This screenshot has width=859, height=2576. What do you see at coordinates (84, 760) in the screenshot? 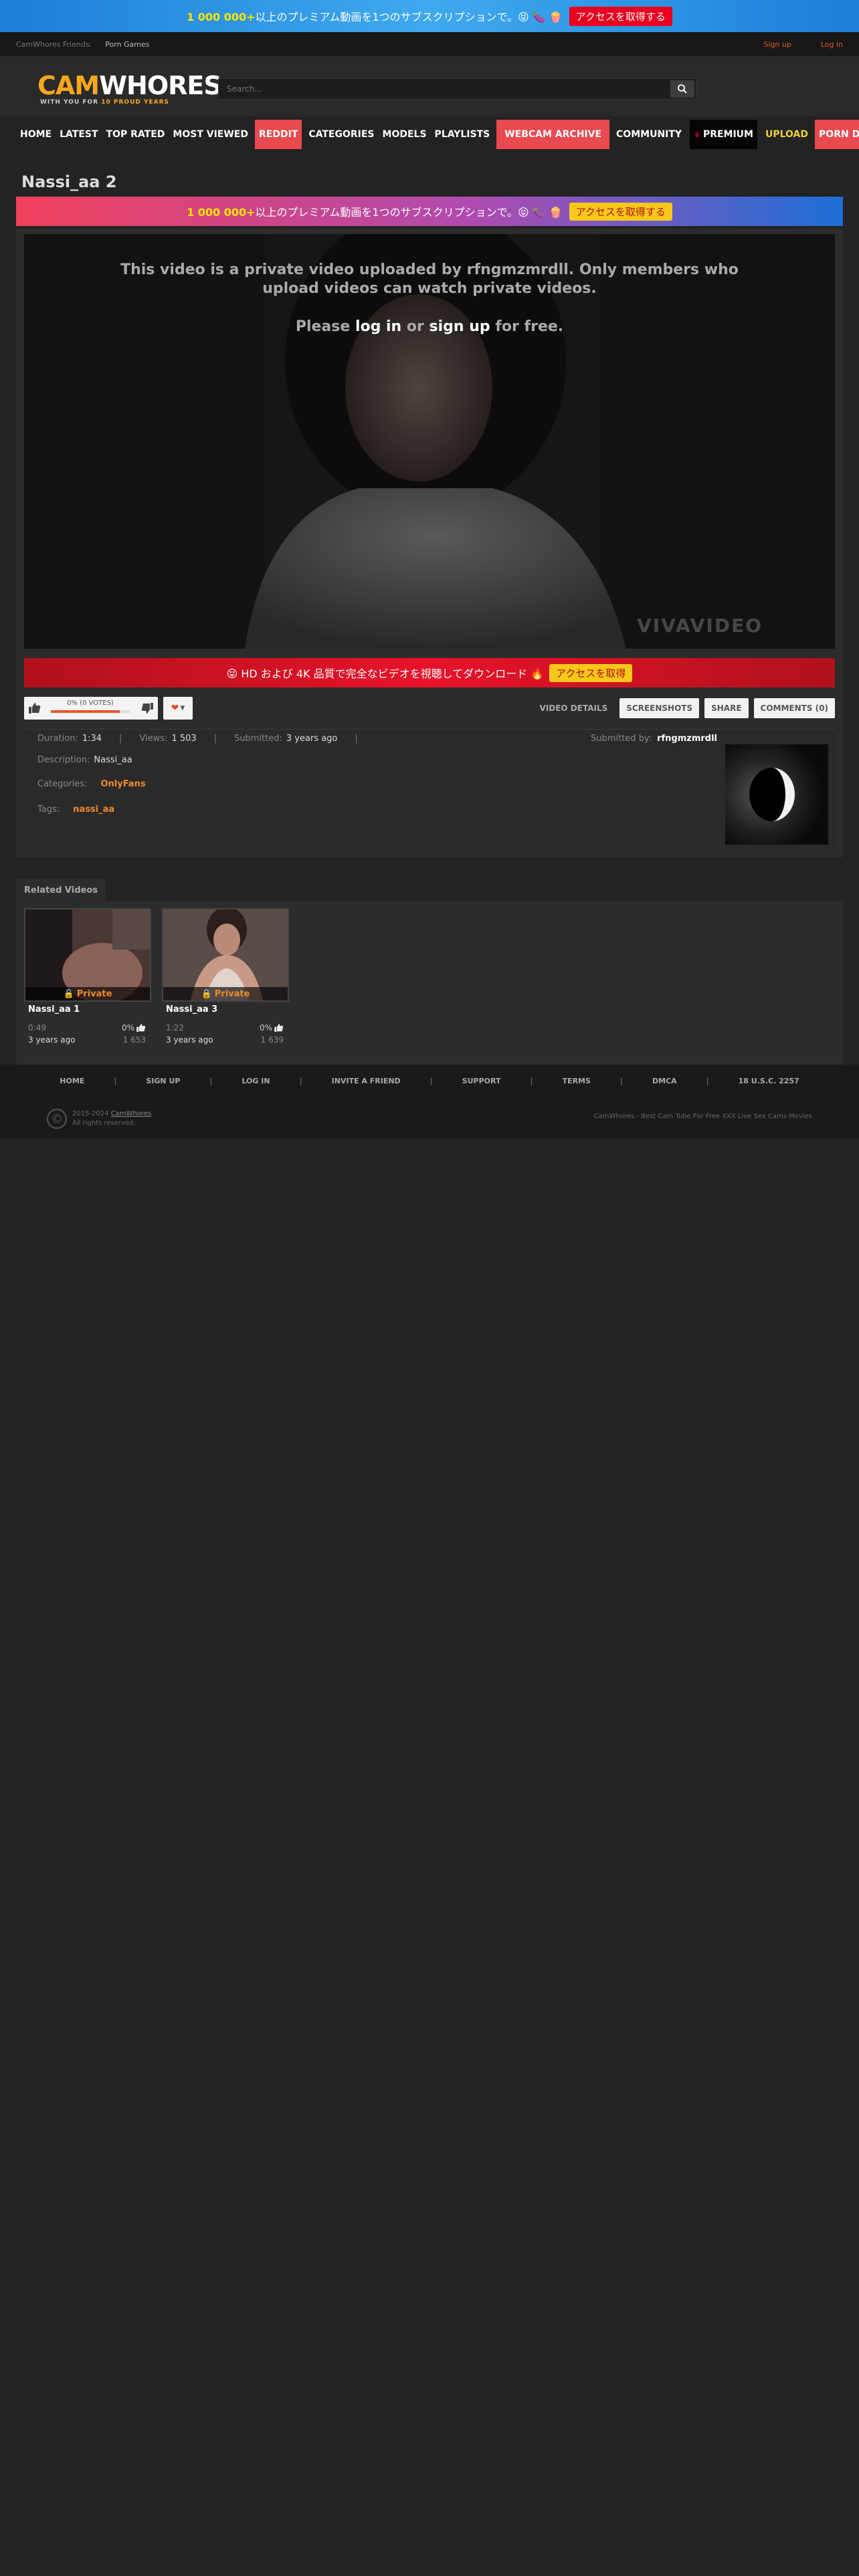
I see `description-row: Description: Nassi_aa` at bounding box center [84, 760].